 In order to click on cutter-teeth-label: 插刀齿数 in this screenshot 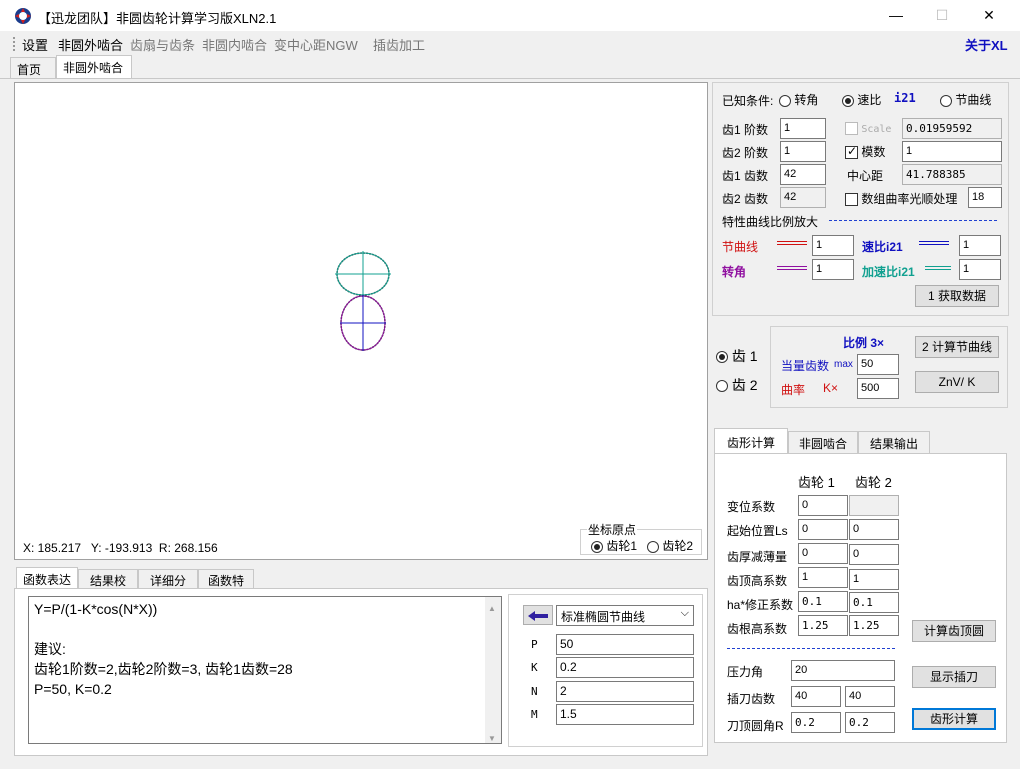, I will do `click(751, 699)`.